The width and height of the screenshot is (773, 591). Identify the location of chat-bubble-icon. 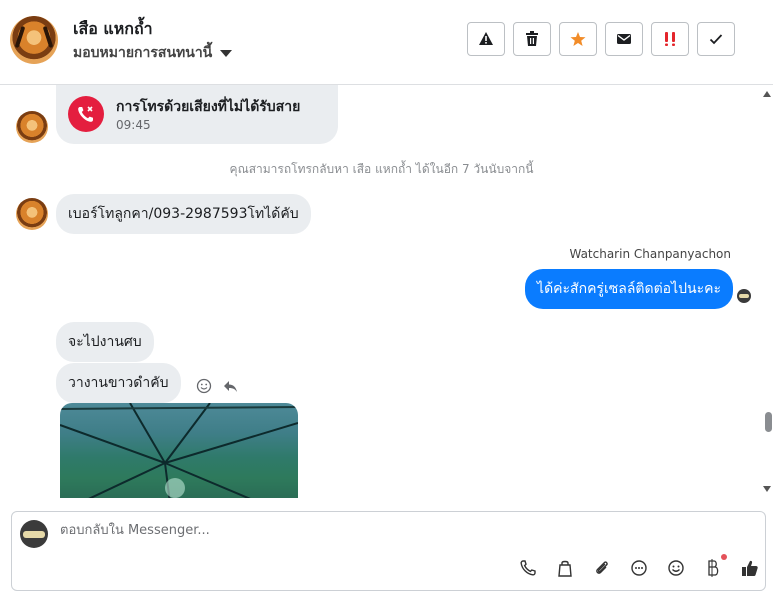
(639, 568).